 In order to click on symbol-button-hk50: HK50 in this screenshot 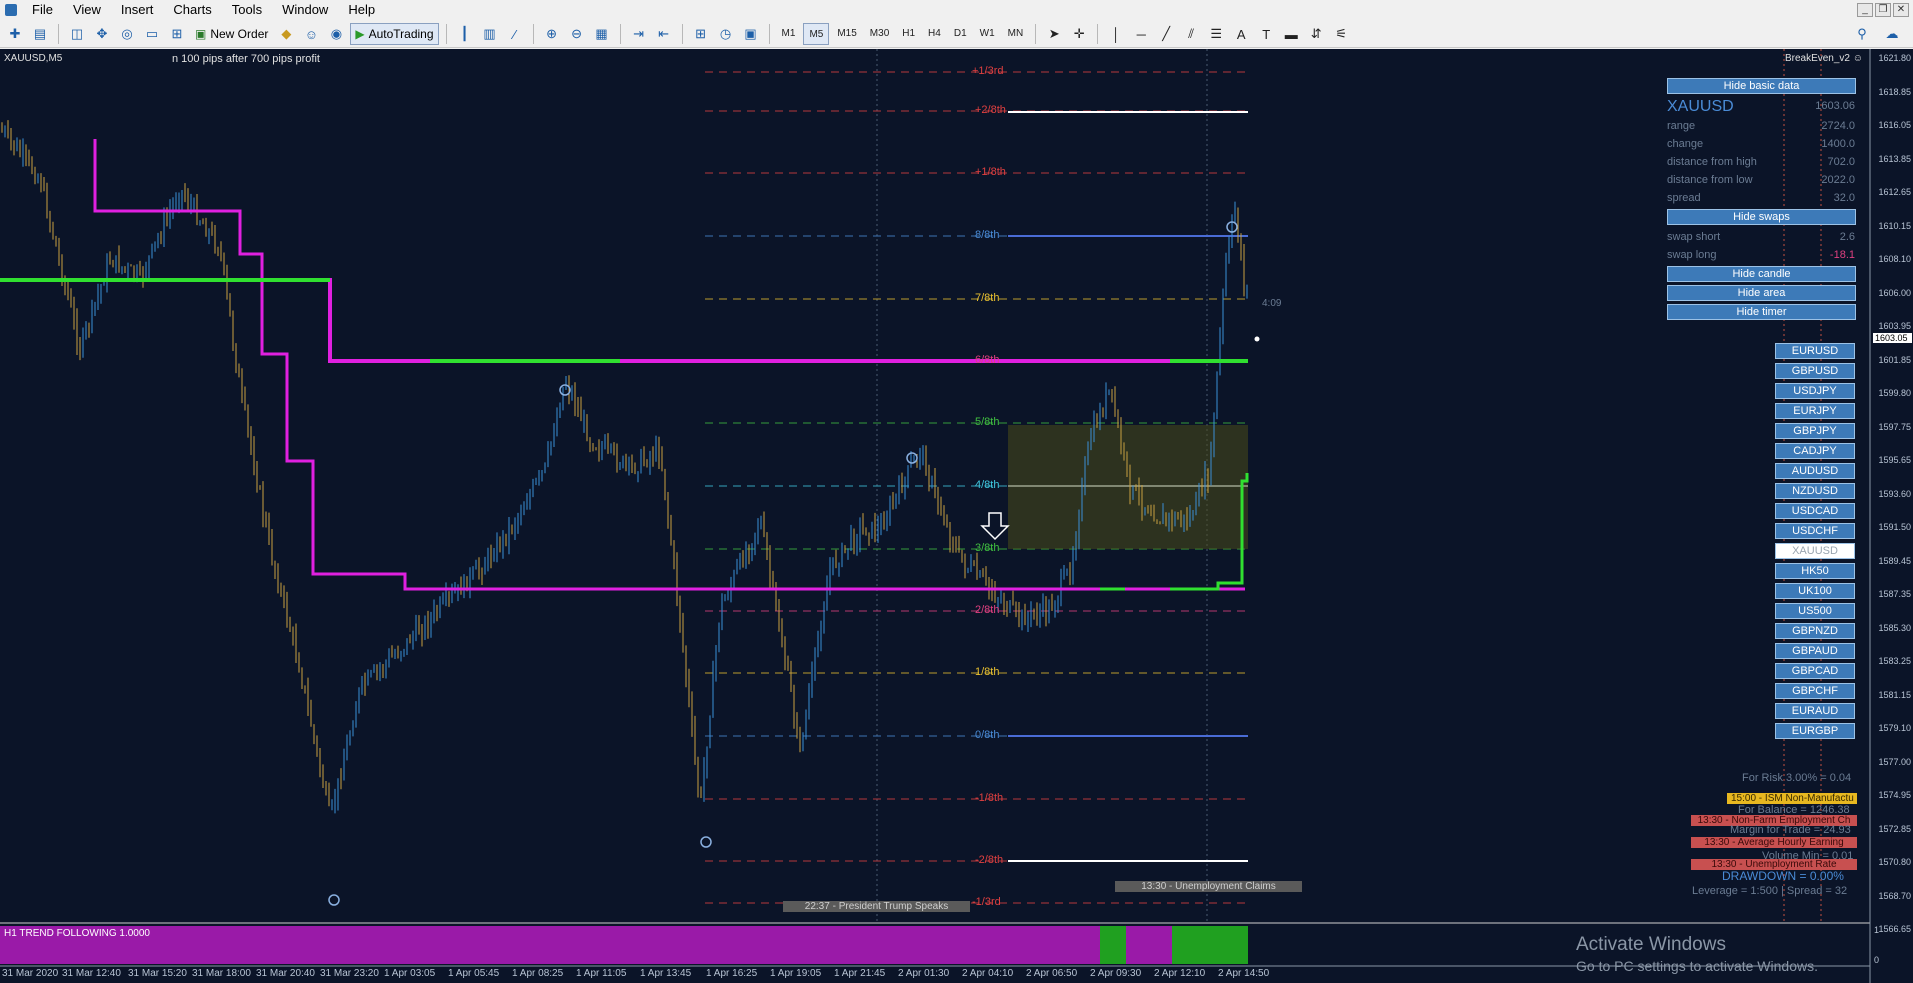, I will do `click(1815, 571)`.